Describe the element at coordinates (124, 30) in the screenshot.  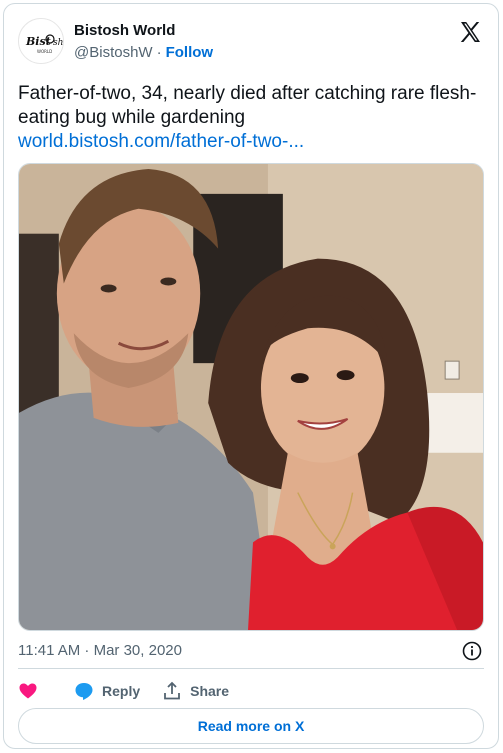
I see `author-name: Bistosh World` at that location.